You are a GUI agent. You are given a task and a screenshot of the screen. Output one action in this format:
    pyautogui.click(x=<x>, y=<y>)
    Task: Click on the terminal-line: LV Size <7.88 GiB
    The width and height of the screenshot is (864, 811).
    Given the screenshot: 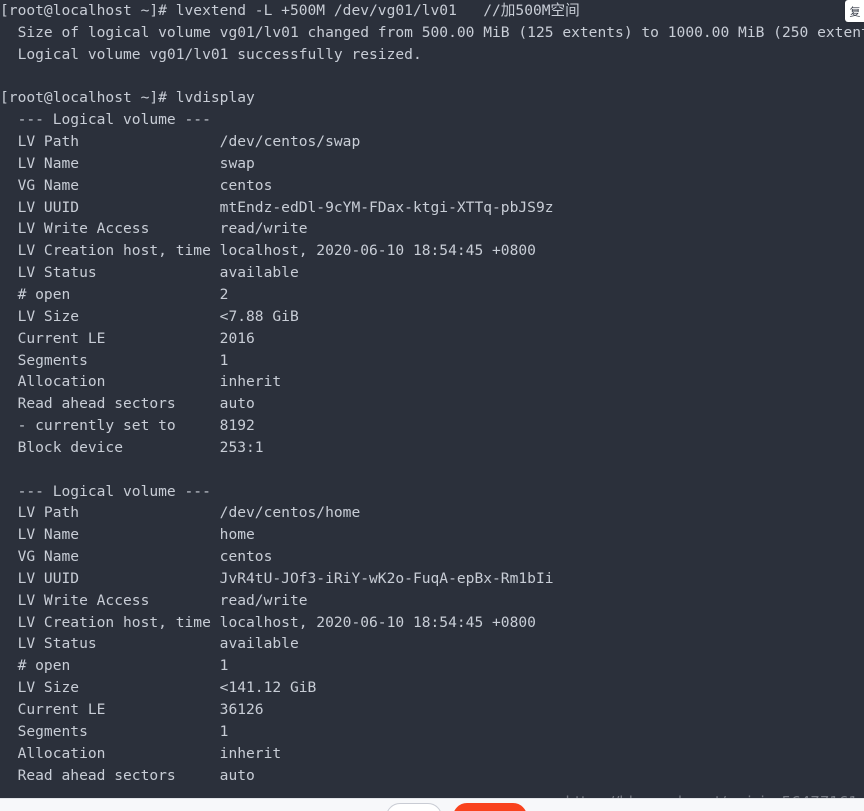 What is the action you would take?
    pyautogui.click(x=149, y=316)
    